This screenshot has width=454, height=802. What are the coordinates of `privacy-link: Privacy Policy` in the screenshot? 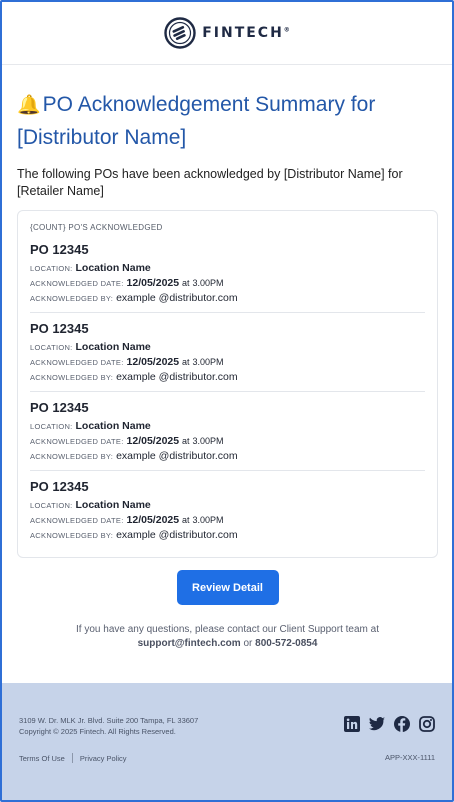 It's located at (103, 758).